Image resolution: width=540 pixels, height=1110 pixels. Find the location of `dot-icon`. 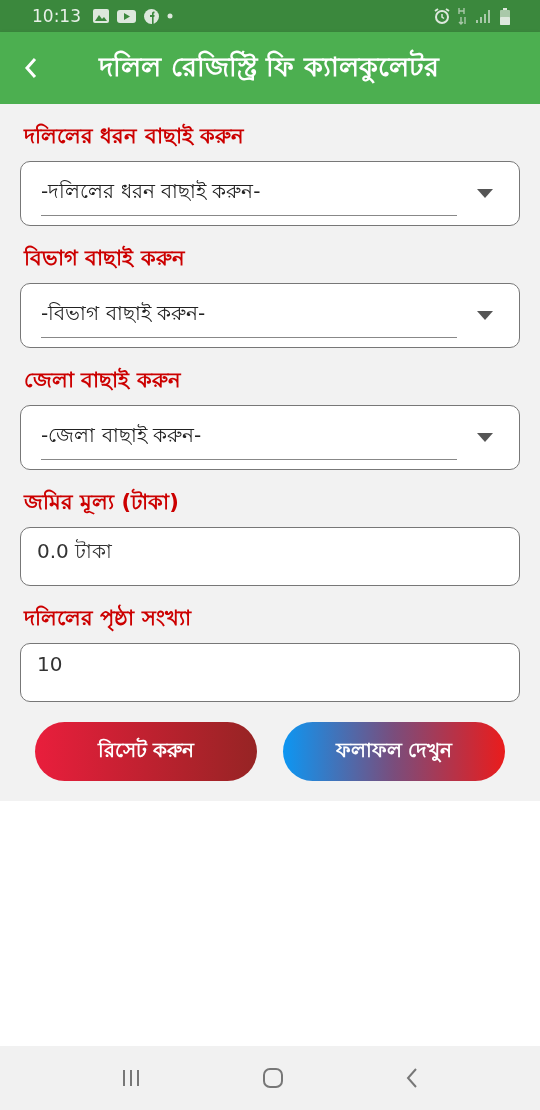

dot-icon is located at coordinates (170, 16).